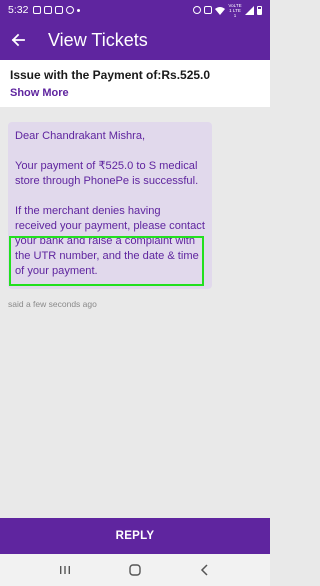 The width and height of the screenshot is (320, 586). Describe the element at coordinates (259, 10) in the screenshot. I see `battery-icon` at that location.